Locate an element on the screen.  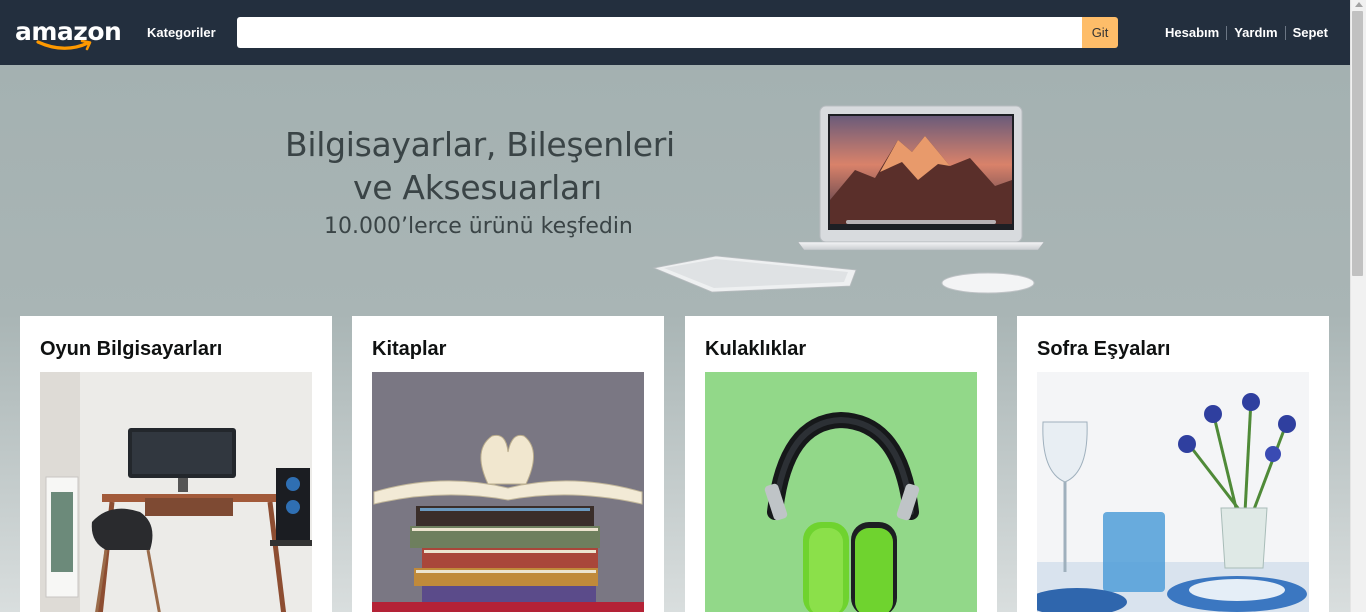
nav-help-link: Yardım is located at coordinates (1255, 32).